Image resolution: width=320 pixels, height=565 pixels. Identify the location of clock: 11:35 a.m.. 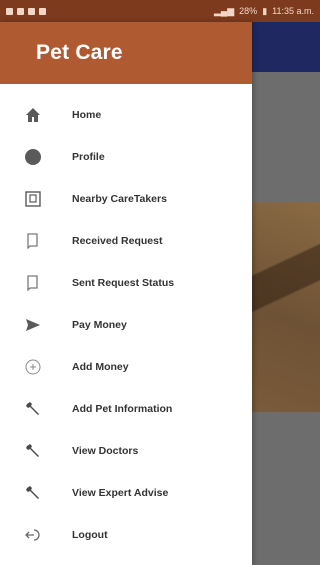
(293, 11).